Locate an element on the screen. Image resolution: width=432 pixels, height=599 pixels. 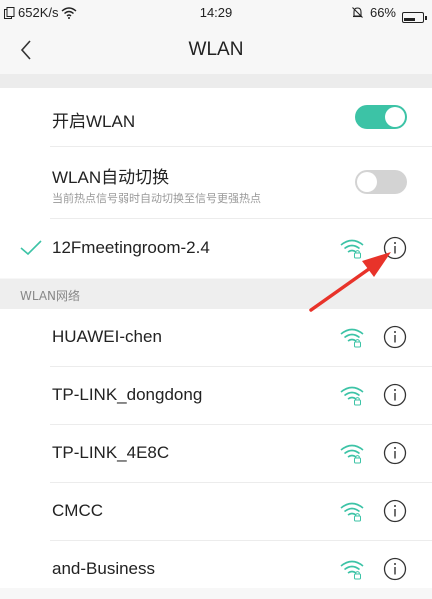
wlan-toggle-label: 开启WLAN is located at coordinates (94, 121).